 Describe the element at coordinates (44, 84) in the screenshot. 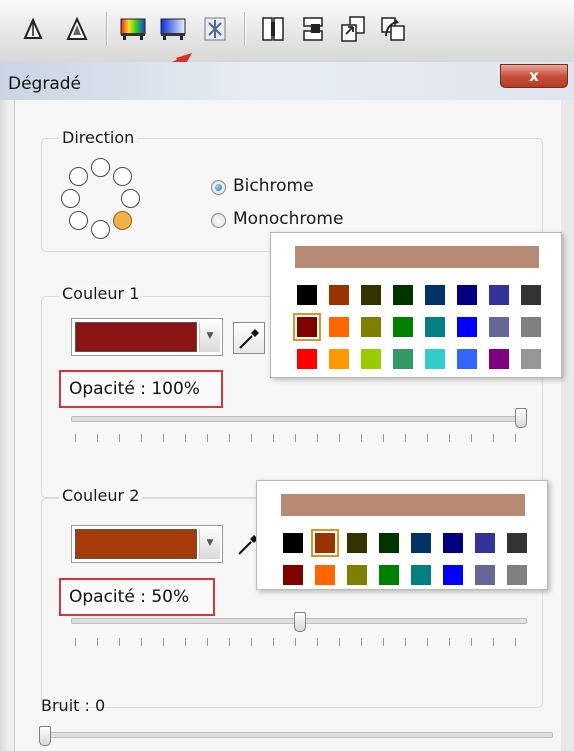

I see `window-title: Dégradé` at that location.